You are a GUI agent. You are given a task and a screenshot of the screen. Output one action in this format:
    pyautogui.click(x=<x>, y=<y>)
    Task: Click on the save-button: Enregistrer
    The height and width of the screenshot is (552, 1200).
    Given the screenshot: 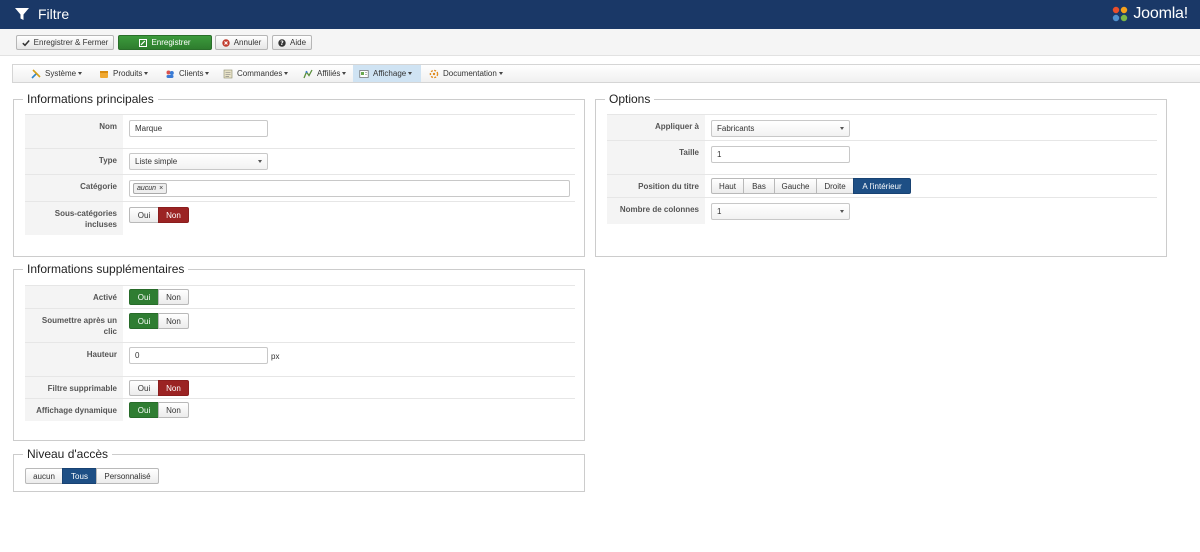 What is the action you would take?
    pyautogui.click(x=165, y=42)
    